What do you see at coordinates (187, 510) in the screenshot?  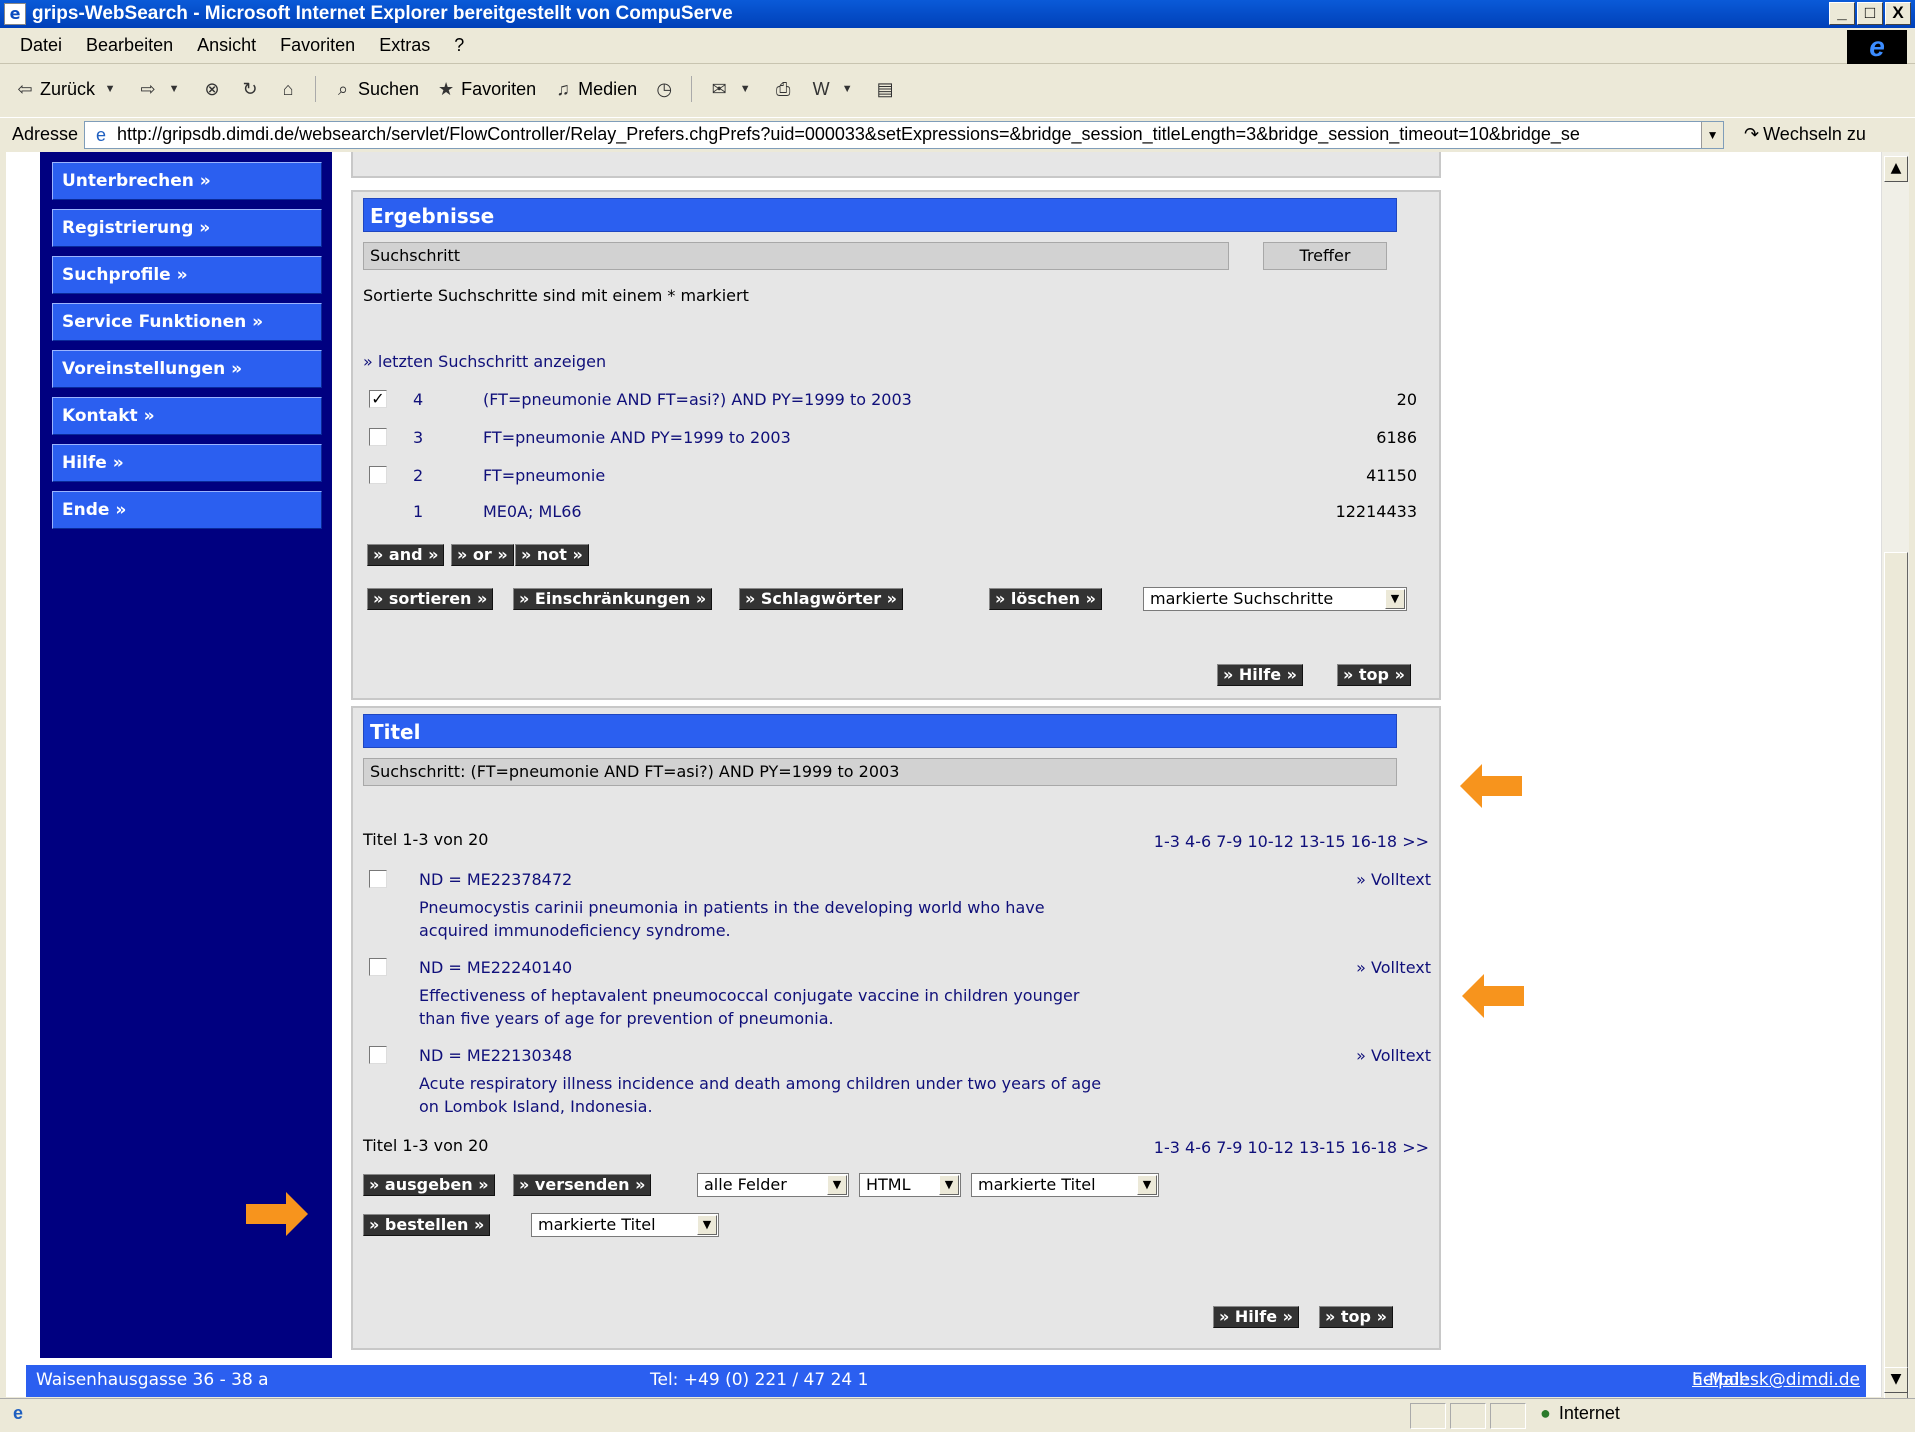 I see `nav-ende: Ende »` at bounding box center [187, 510].